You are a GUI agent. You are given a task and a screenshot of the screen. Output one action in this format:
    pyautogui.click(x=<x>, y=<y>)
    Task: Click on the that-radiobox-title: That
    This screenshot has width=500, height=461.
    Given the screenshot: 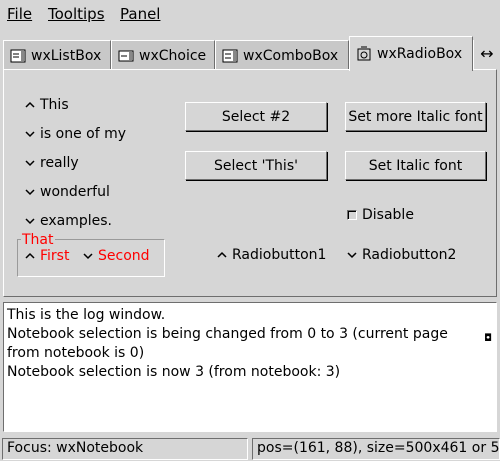 What is the action you would take?
    pyautogui.click(x=38, y=240)
    